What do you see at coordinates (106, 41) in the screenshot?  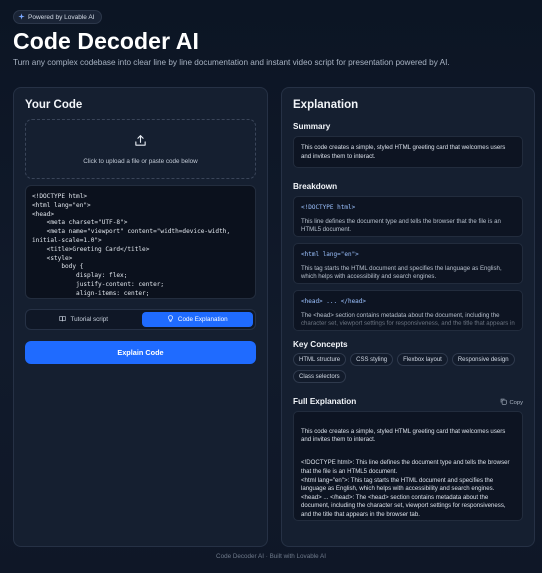 I see `page-title: Code Decoder AI` at bounding box center [106, 41].